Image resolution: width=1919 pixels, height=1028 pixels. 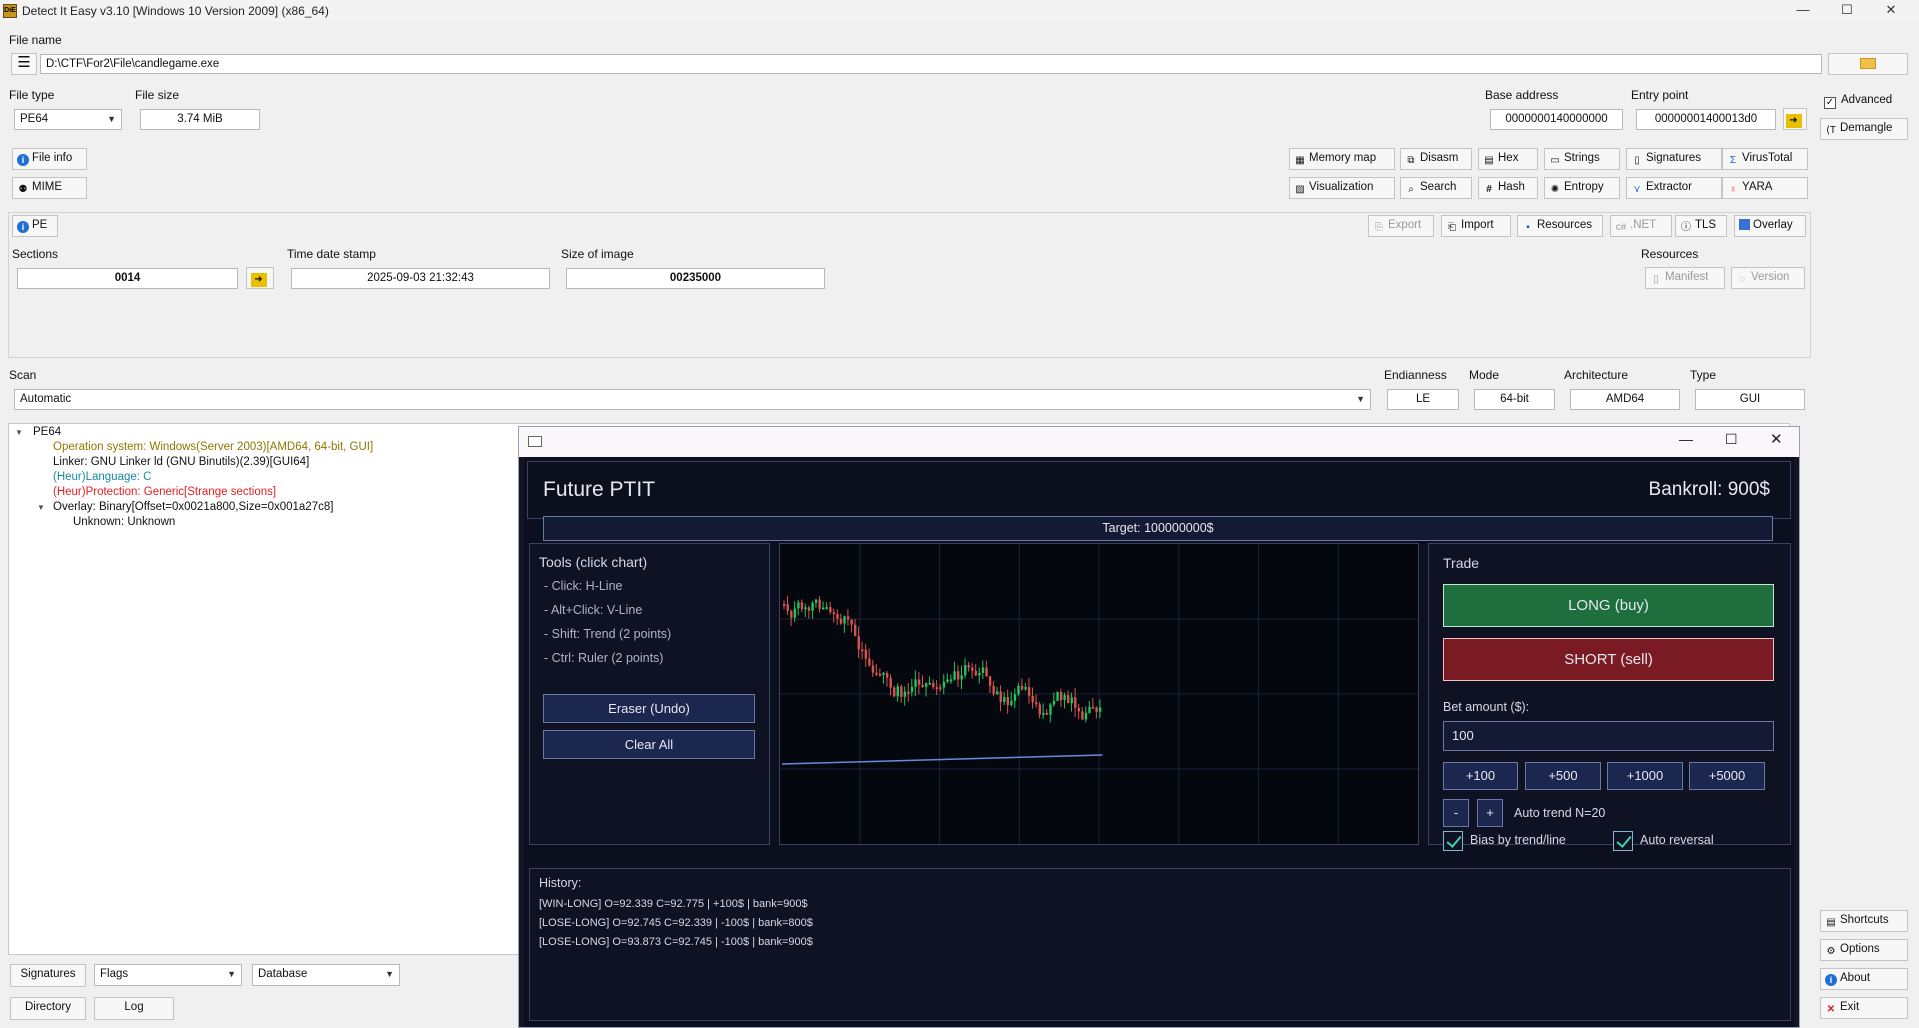 What do you see at coordinates (1342, 159) in the screenshot?
I see `memory-map-button: ▦ Memory map` at bounding box center [1342, 159].